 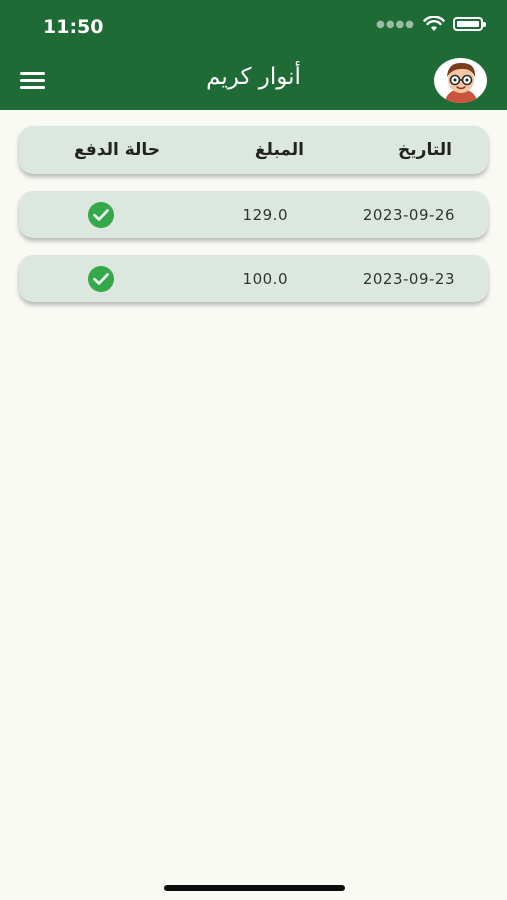 I want to click on row-amount: 129.0, so click(x=265, y=214).